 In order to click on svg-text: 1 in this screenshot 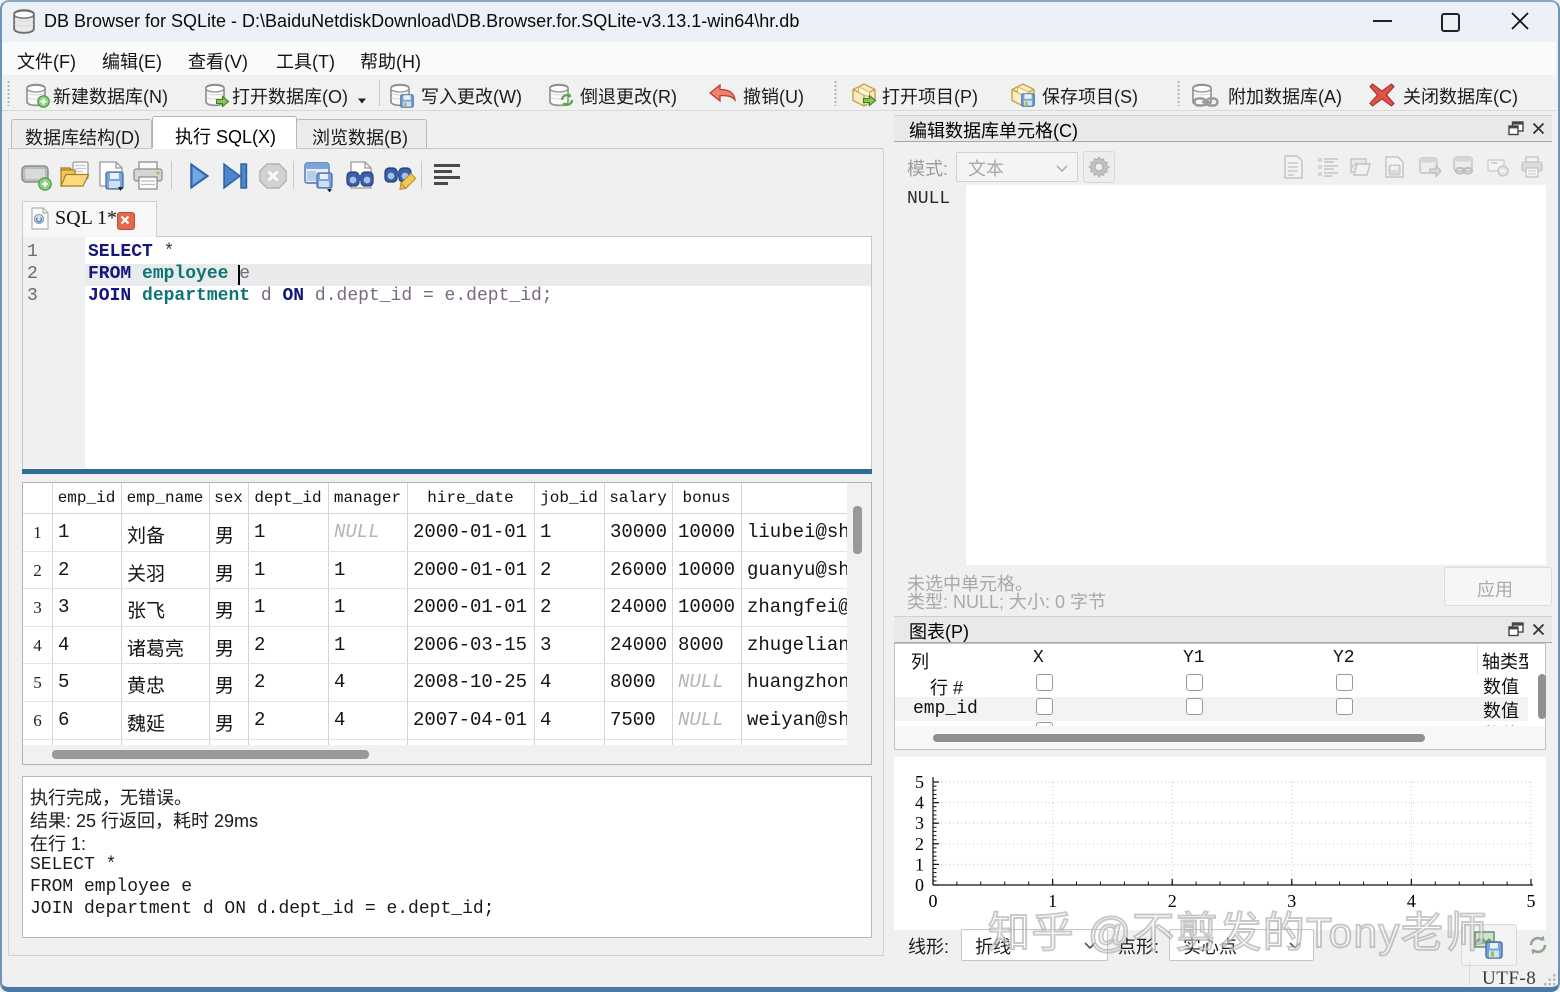, I will do `click(919, 864)`.